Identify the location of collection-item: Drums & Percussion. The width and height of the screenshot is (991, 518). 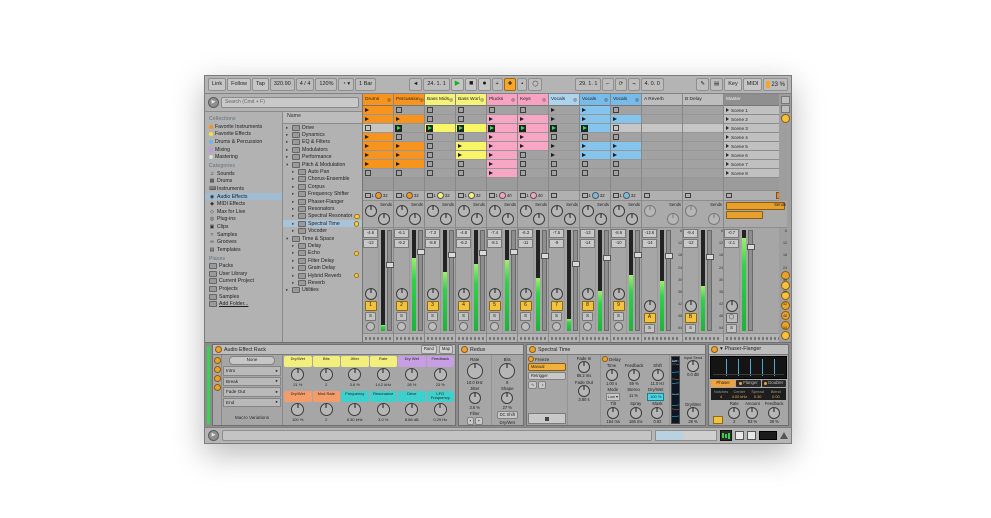
(243, 142).